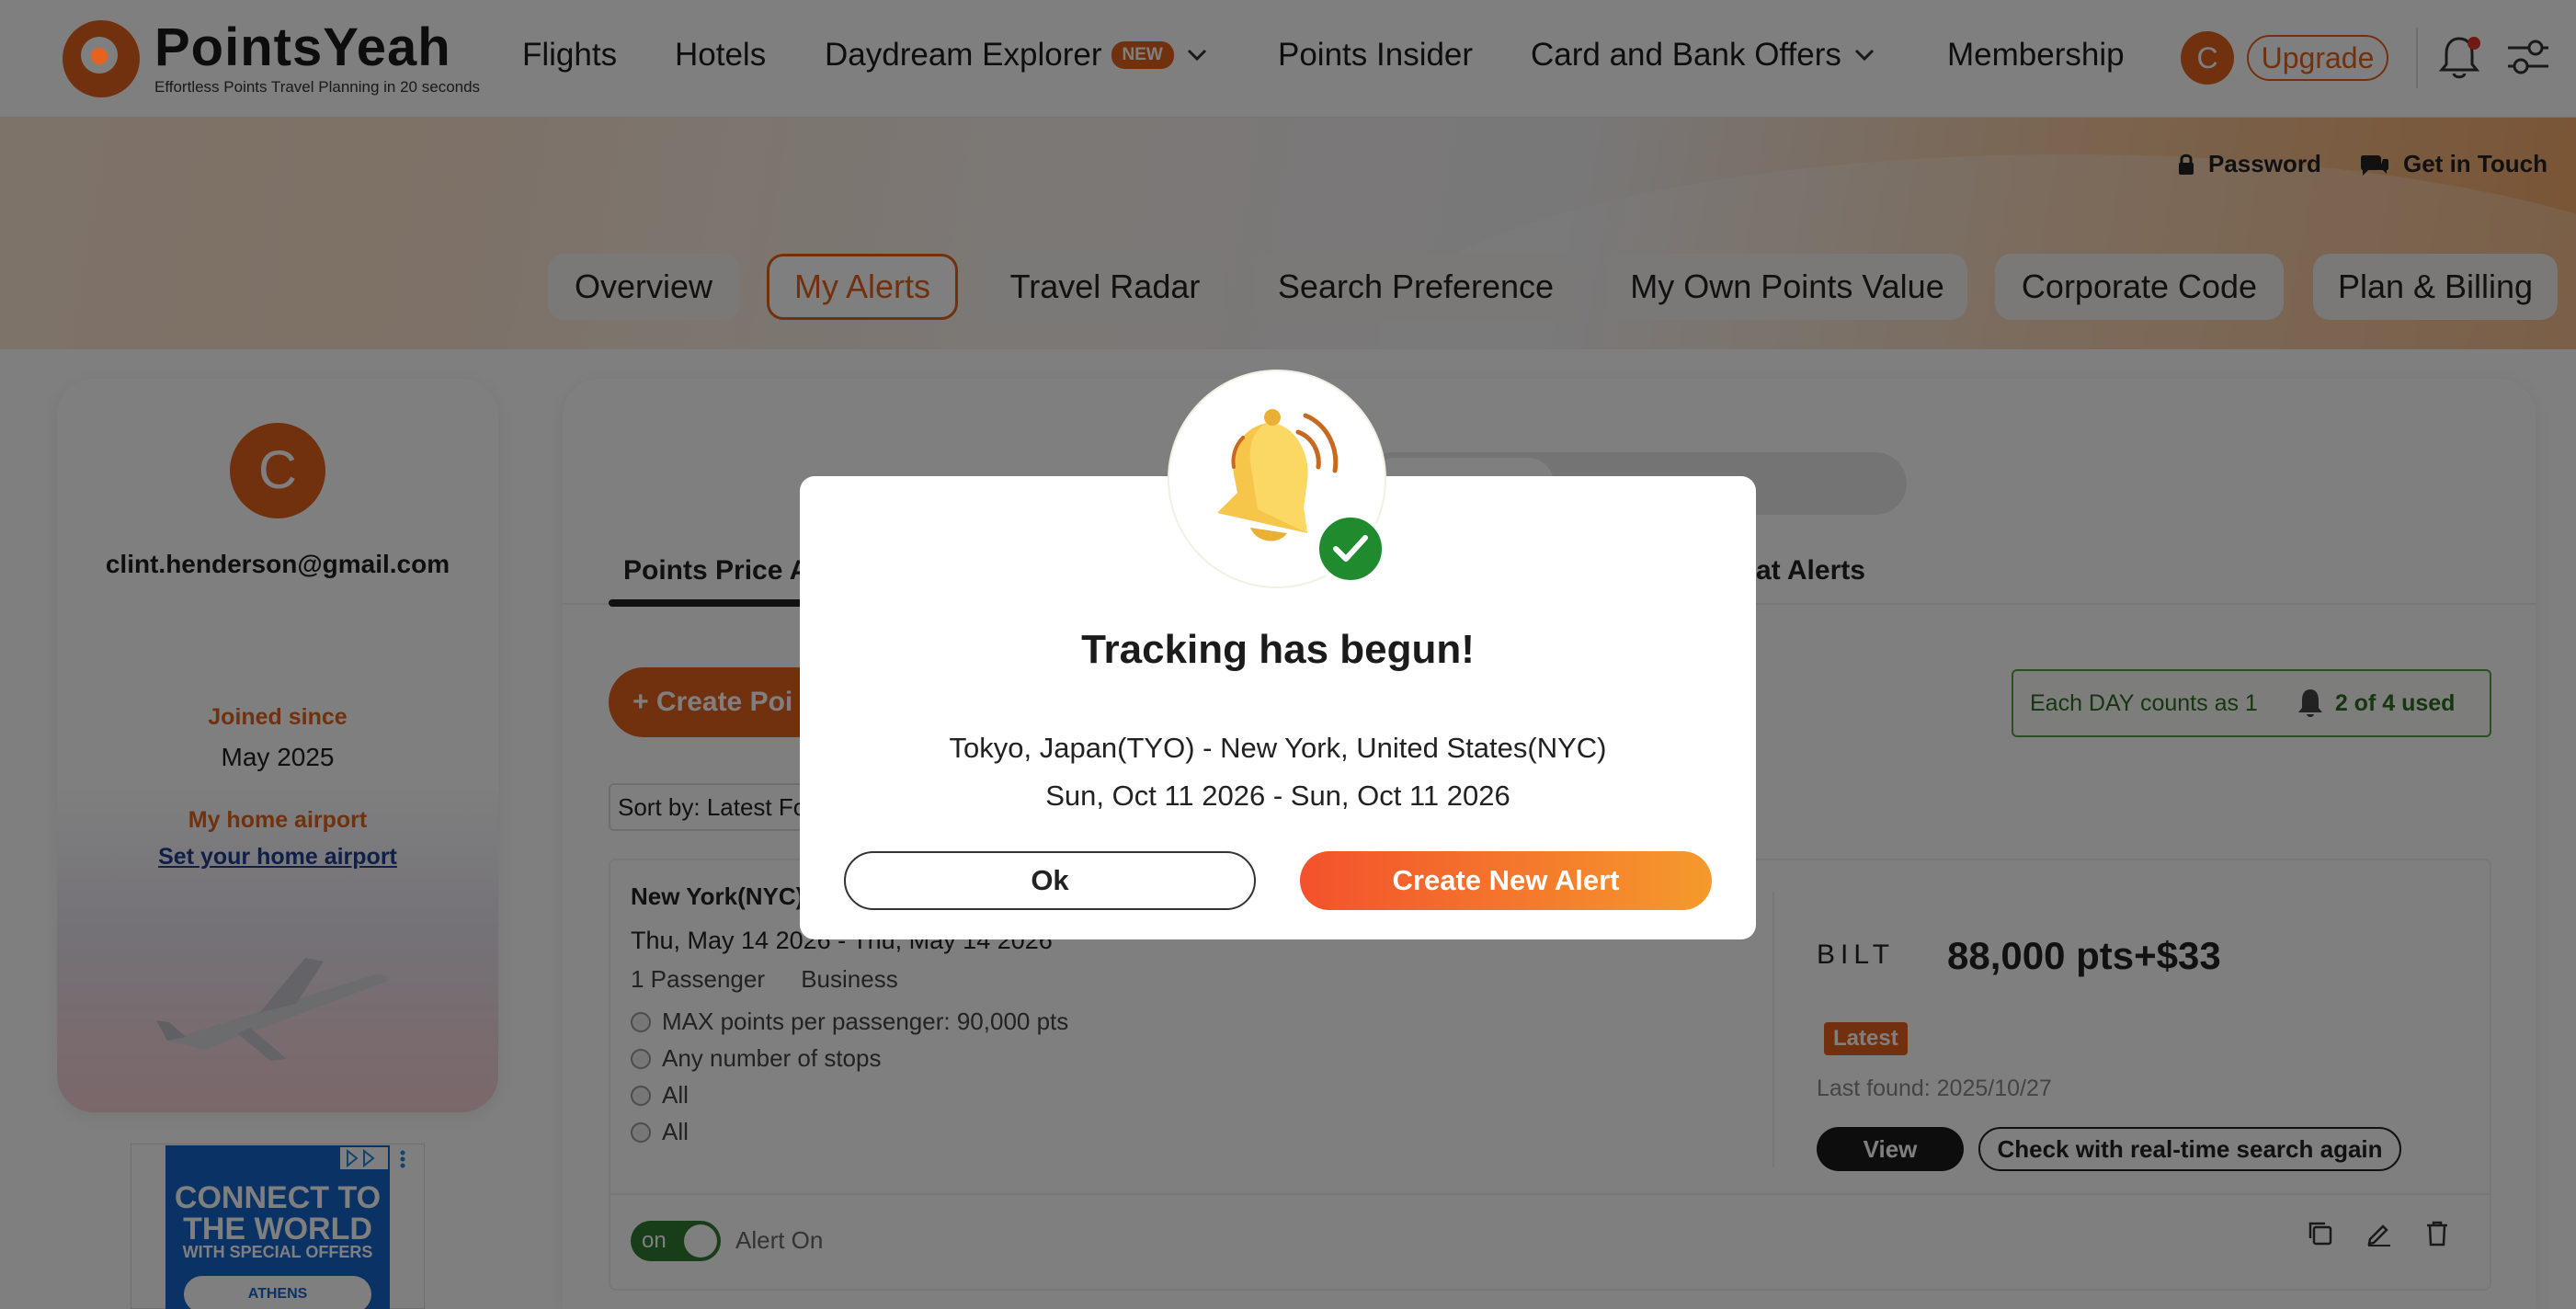  I want to click on modal-dates: Sun, Oct 11 2026 - Sun, Oct 11 2026, so click(1277, 796).